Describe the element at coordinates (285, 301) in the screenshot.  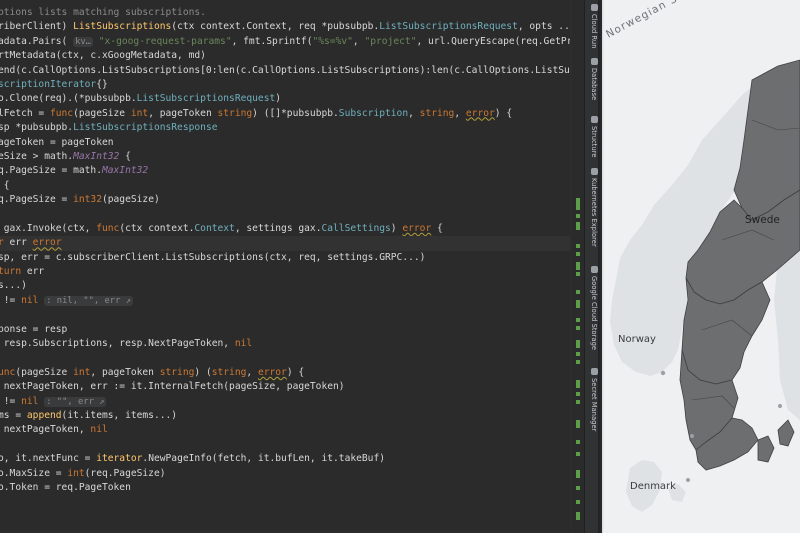
I see `code-line: != nil : nil, "", err ↗` at that location.